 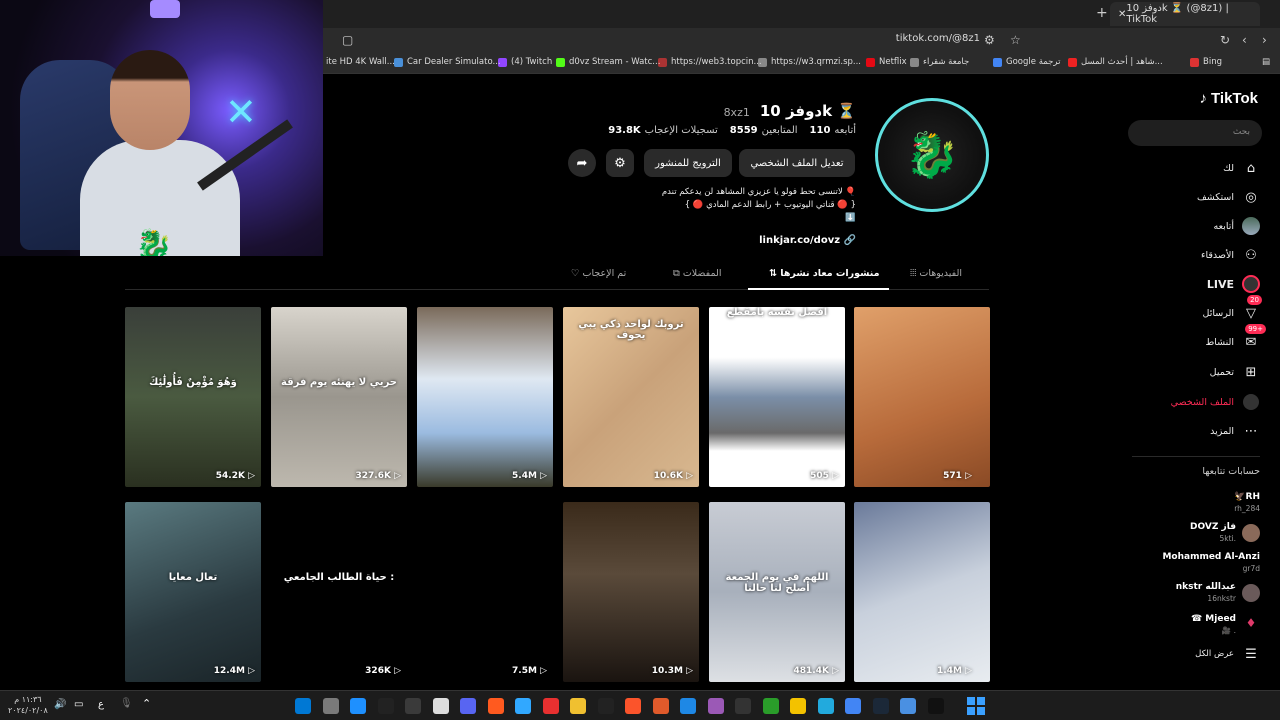 What do you see at coordinates (853, 706) in the screenshot?
I see `chrome-icon` at bounding box center [853, 706].